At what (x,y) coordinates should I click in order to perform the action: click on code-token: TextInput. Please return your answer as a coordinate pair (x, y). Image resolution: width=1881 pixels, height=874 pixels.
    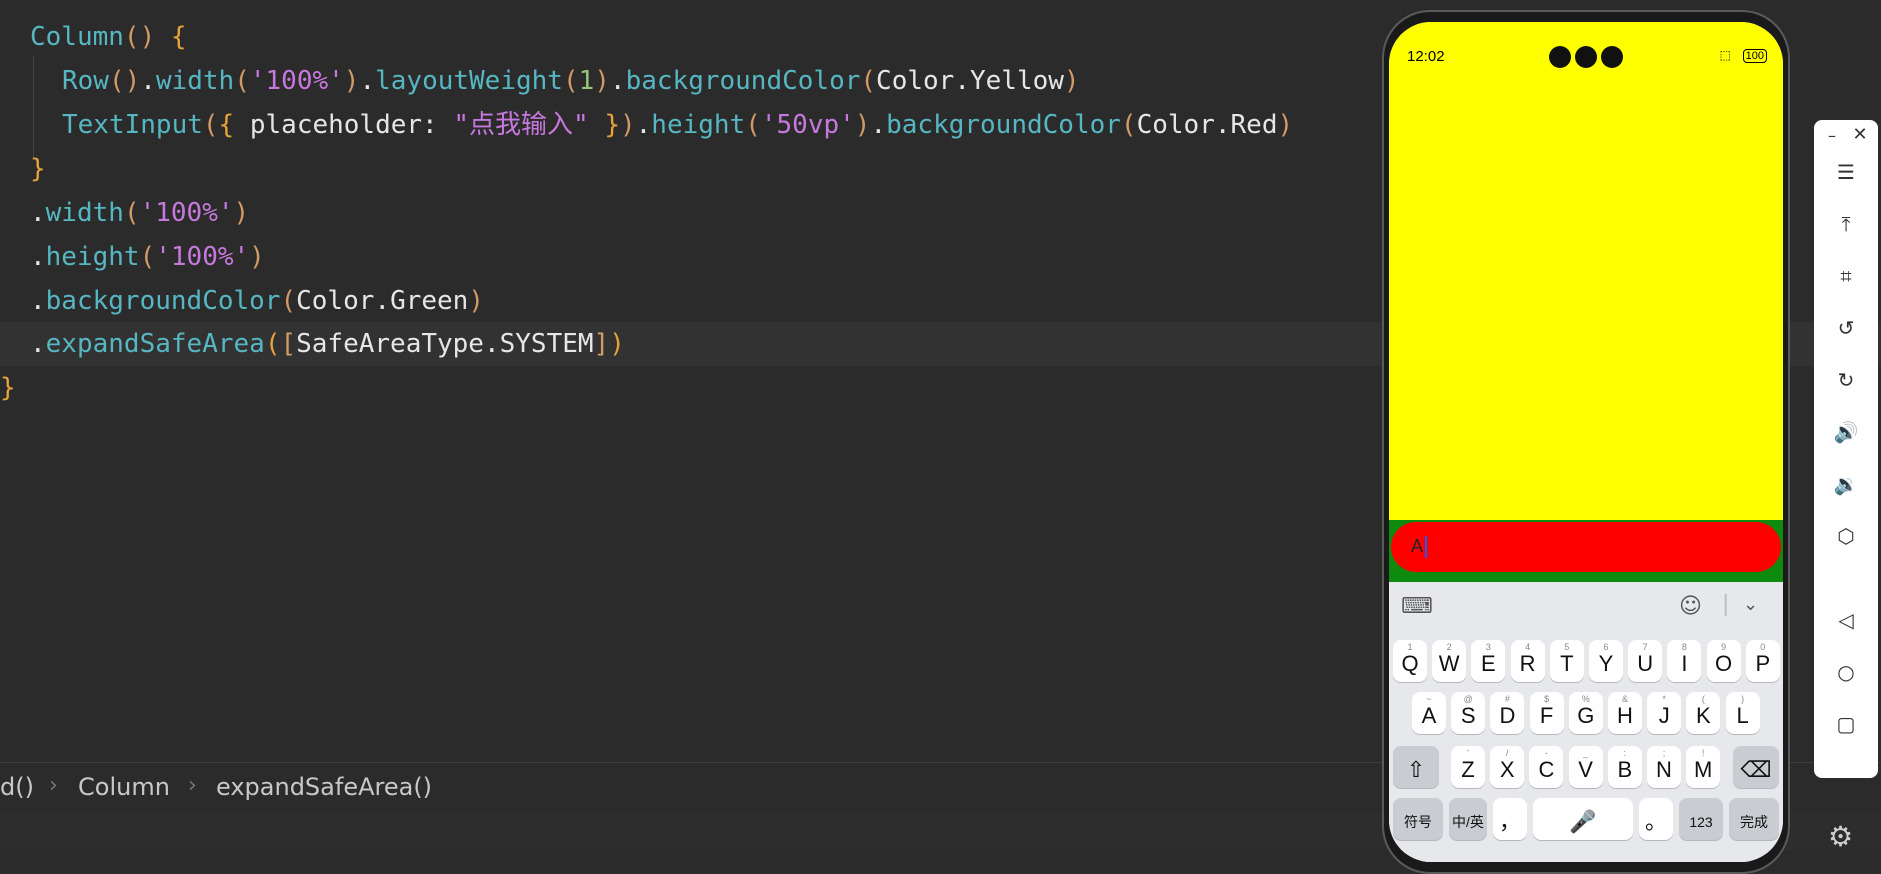
    Looking at the image, I should click on (132, 125).